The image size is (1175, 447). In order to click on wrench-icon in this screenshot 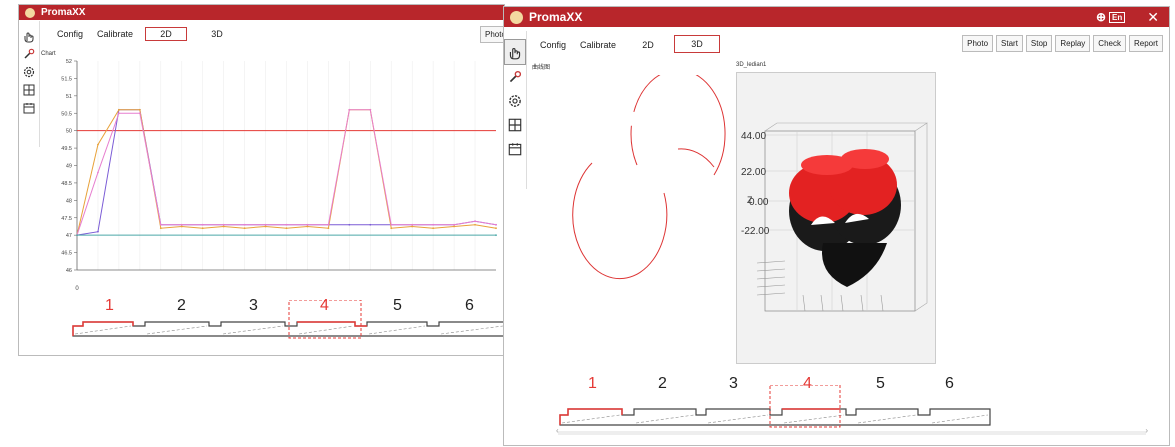, I will do `click(515, 77)`.